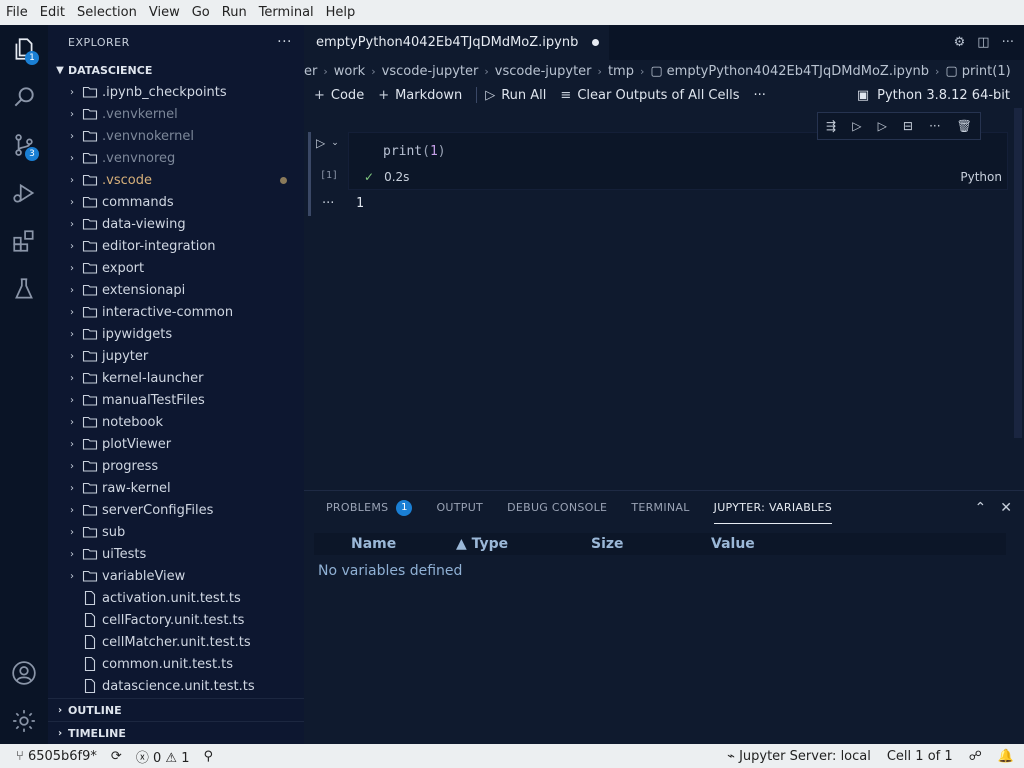  What do you see at coordinates (515, 95) in the screenshot?
I see `run-all-button: ▷ Run All` at bounding box center [515, 95].